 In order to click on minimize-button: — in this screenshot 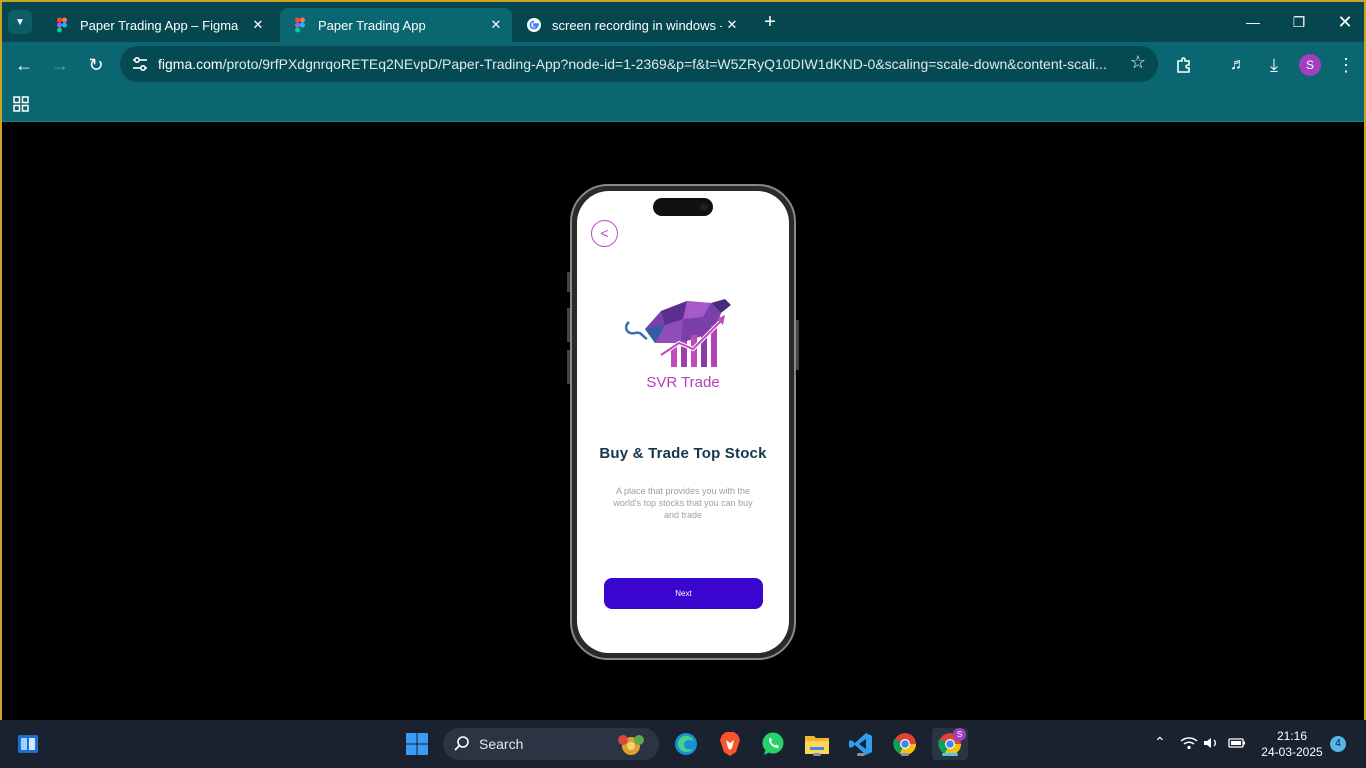, I will do `click(1253, 22)`.